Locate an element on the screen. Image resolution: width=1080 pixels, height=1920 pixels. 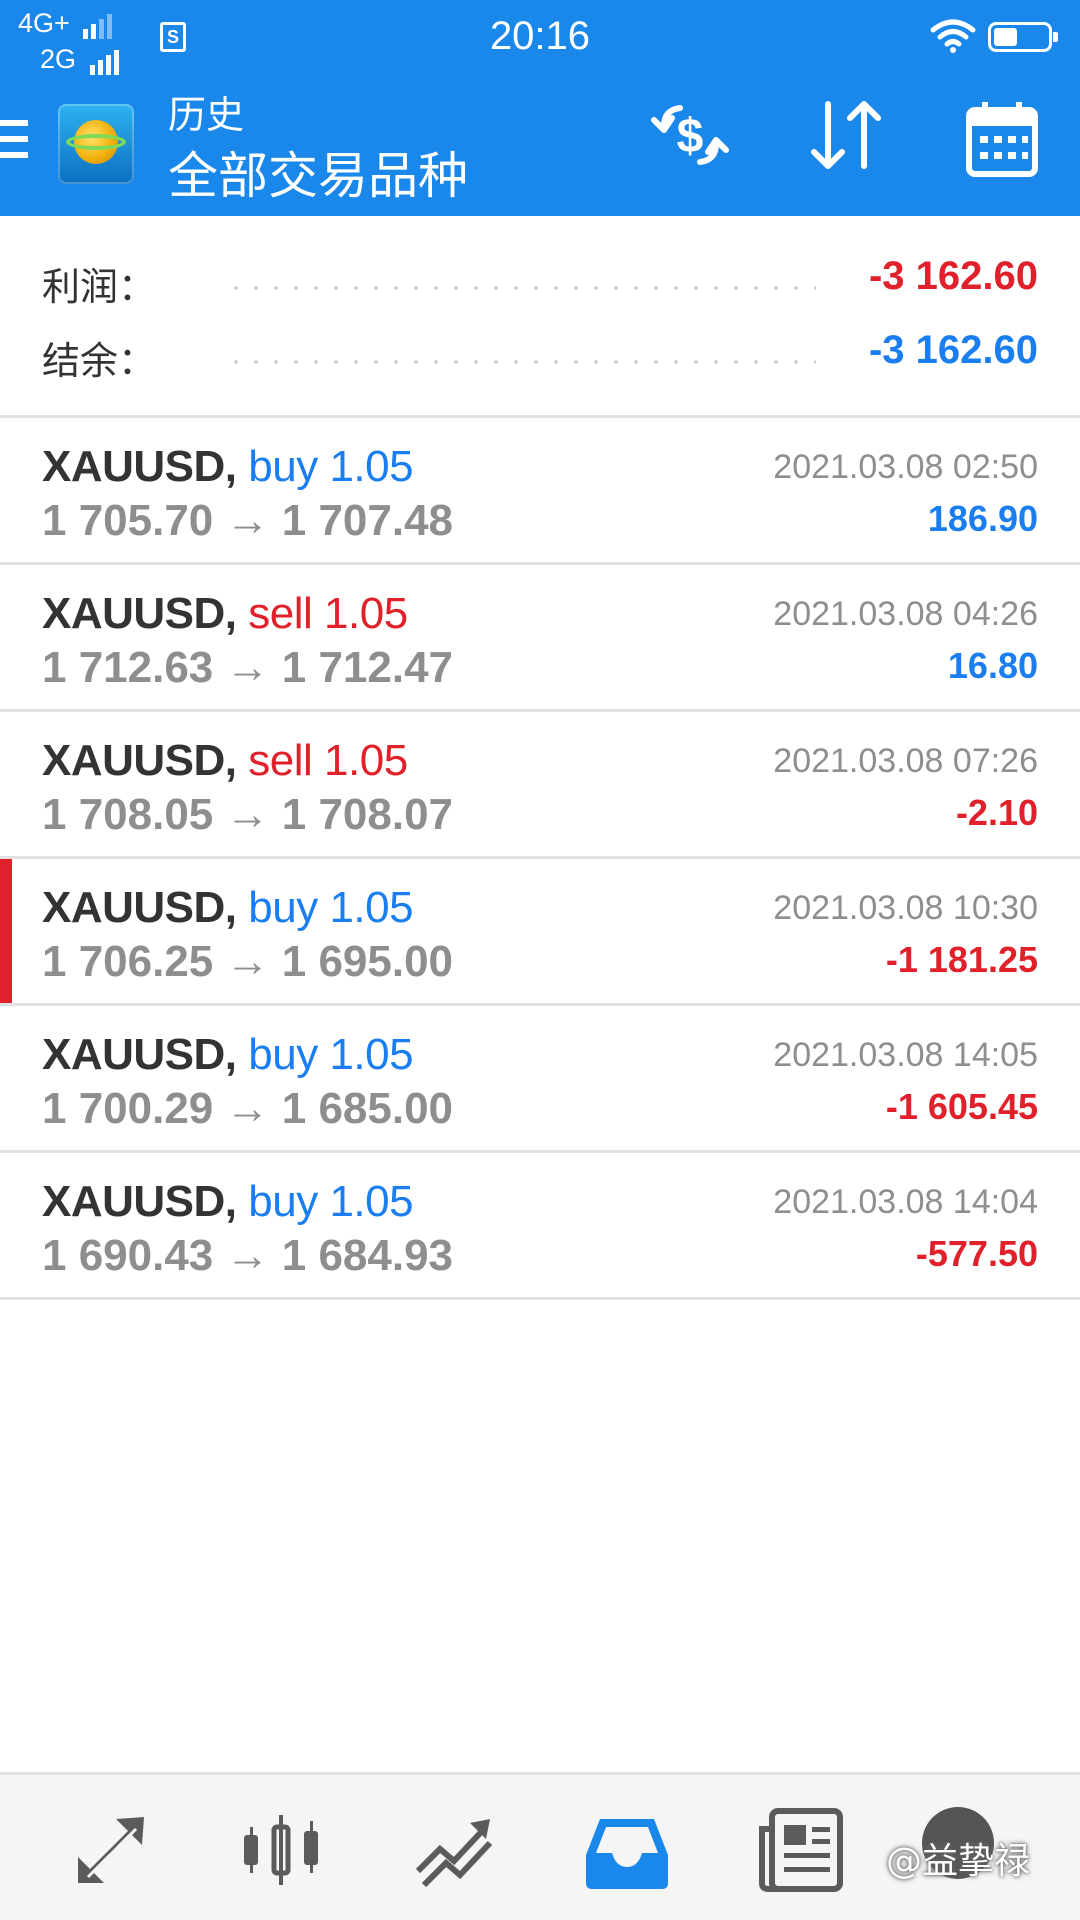
status-bar: 4G+ 2G S 20:16 is located at coordinates (540, 39).